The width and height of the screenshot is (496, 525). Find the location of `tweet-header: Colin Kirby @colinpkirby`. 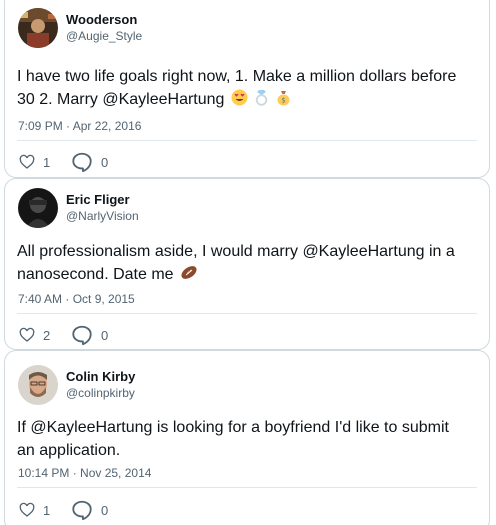

tweet-header: Colin Kirby @colinpkirby is located at coordinates (76, 385).